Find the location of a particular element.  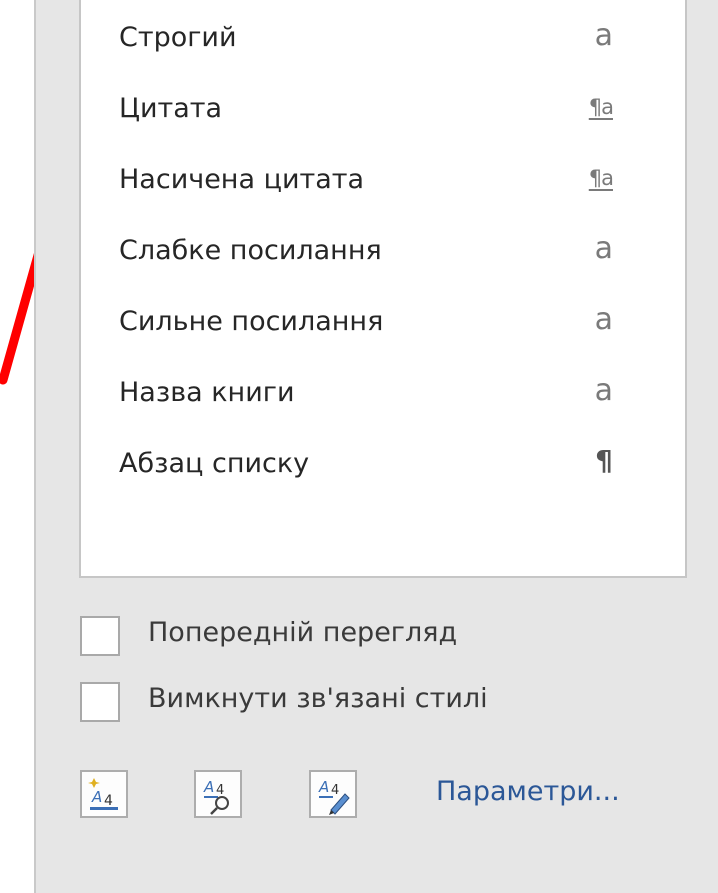

paragraph-style-icon: ¶ is located at coordinates (604, 460).